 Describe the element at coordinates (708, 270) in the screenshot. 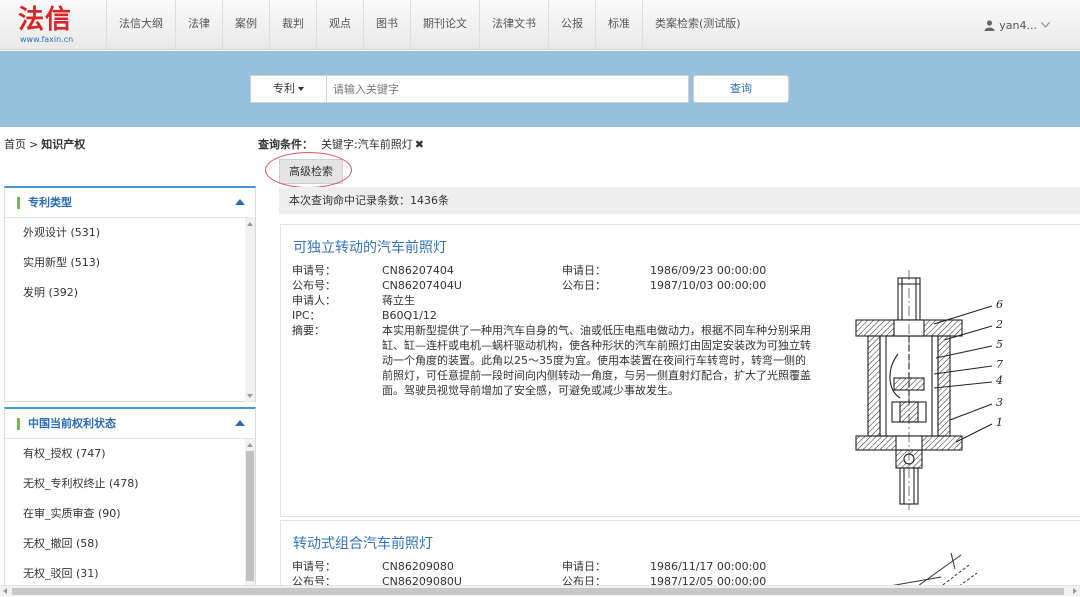

I see `app-date-value: 1986/09/23 00:00:00` at that location.